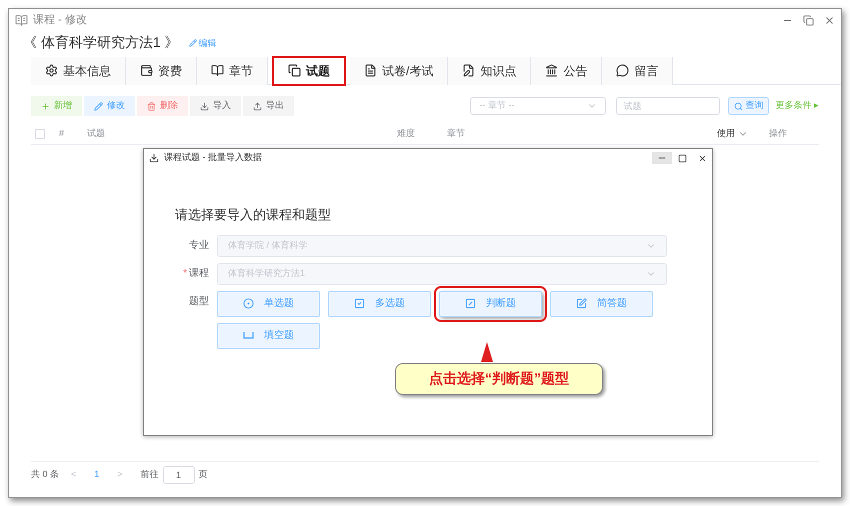  What do you see at coordinates (456, 133) in the screenshot?
I see `column-header: 章节` at bounding box center [456, 133].